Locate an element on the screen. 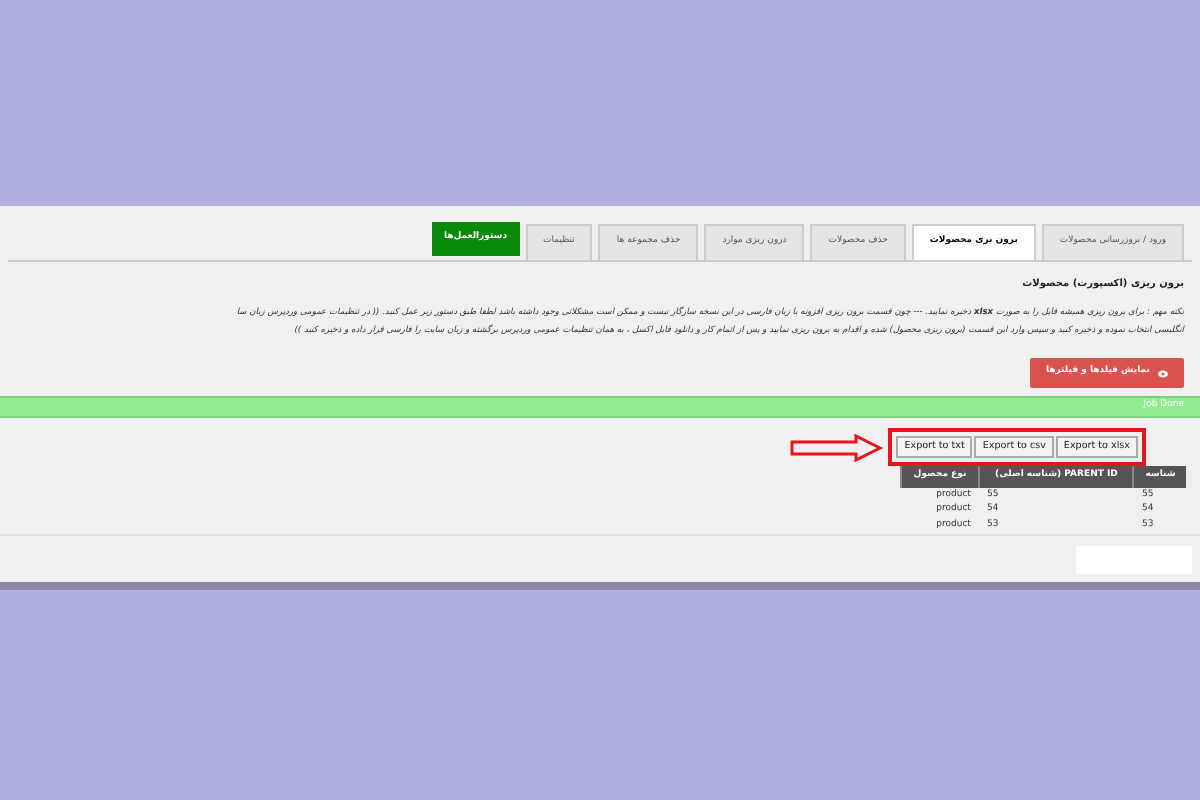 This screenshot has width=1200, height=800. arrow-icon is located at coordinates (836, 447).